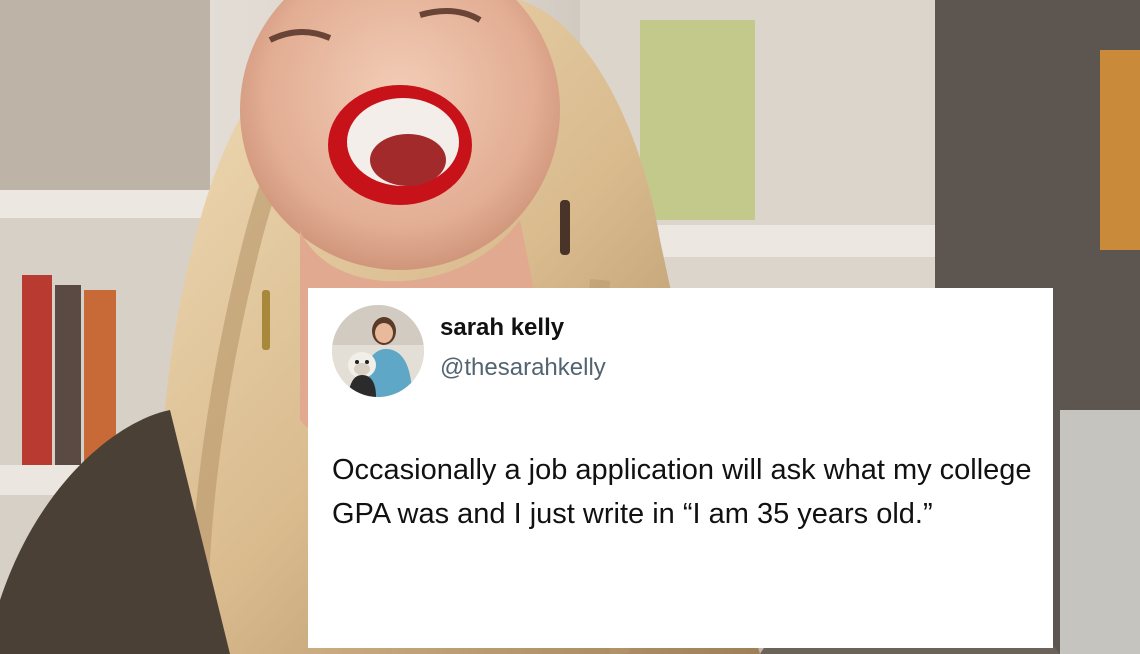 Image resolution: width=1140 pixels, height=654 pixels. Describe the element at coordinates (523, 368) in the screenshot. I see `user-handle: @thesarahkelly` at that location.